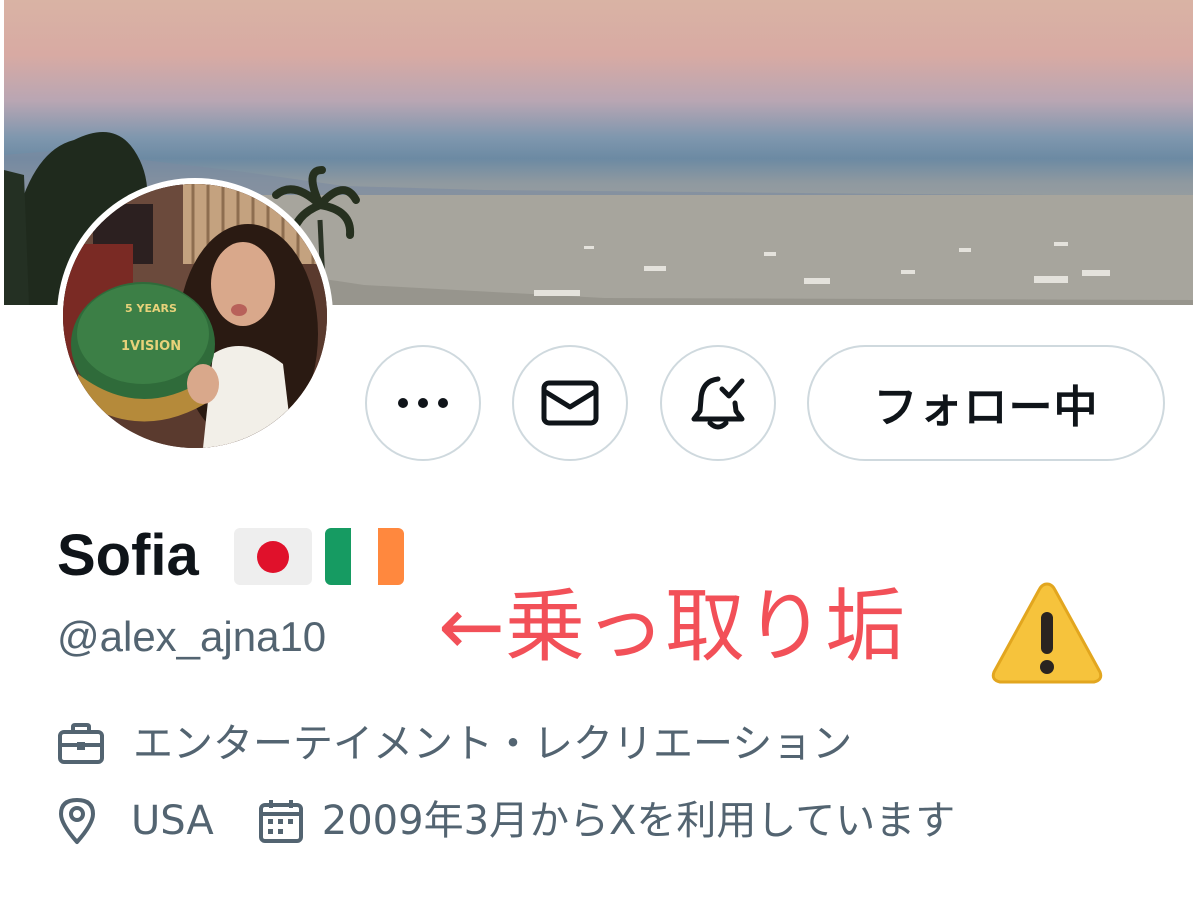 The height and width of the screenshot is (898, 1193). I want to click on message-button, so click(570, 403).